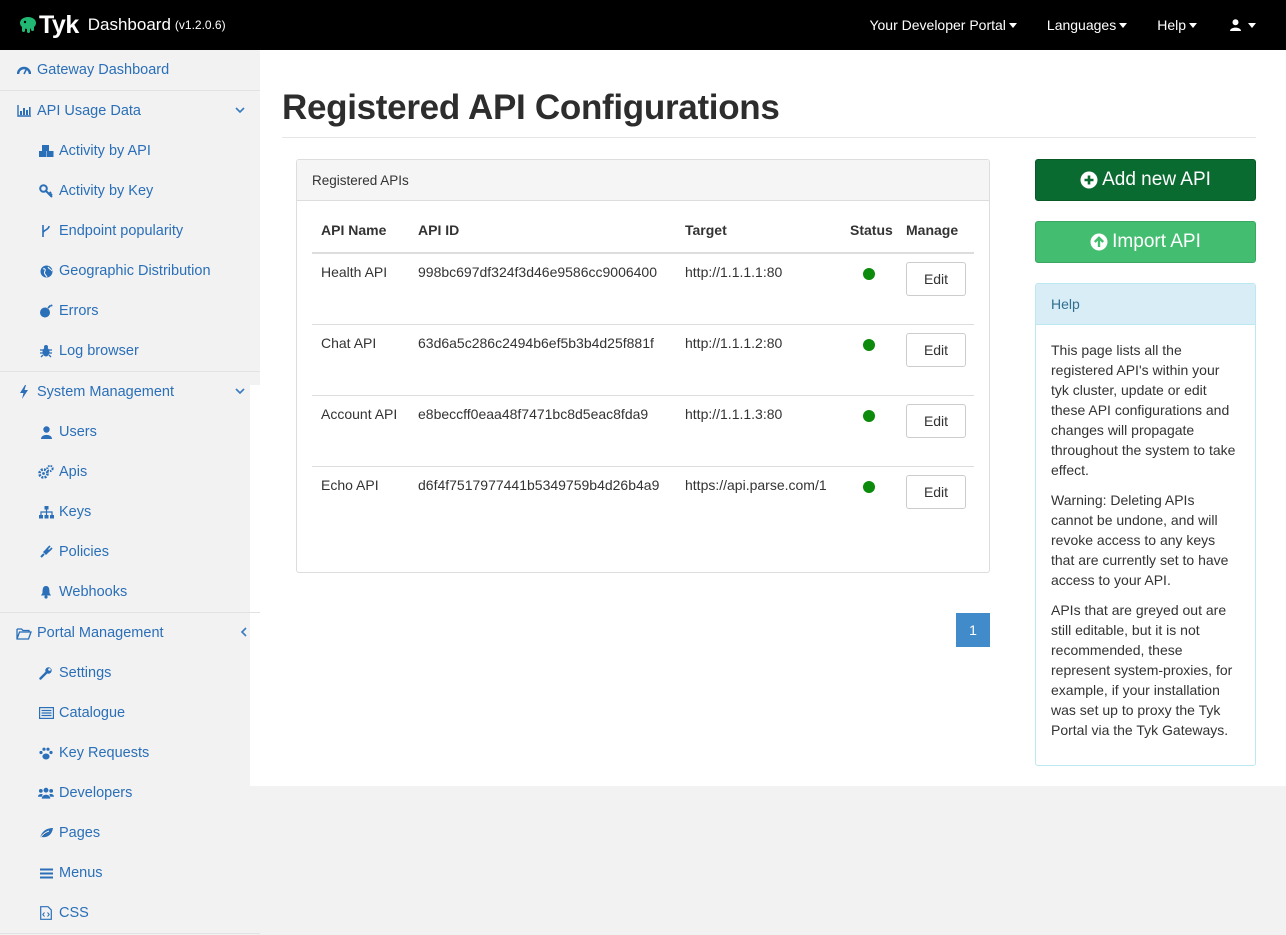 This screenshot has width=1286, height=935. I want to click on import-api-button: Import API, so click(1145, 242).